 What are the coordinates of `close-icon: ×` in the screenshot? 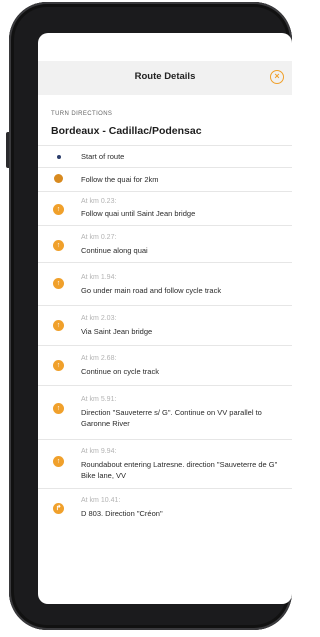 It's located at (277, 76).